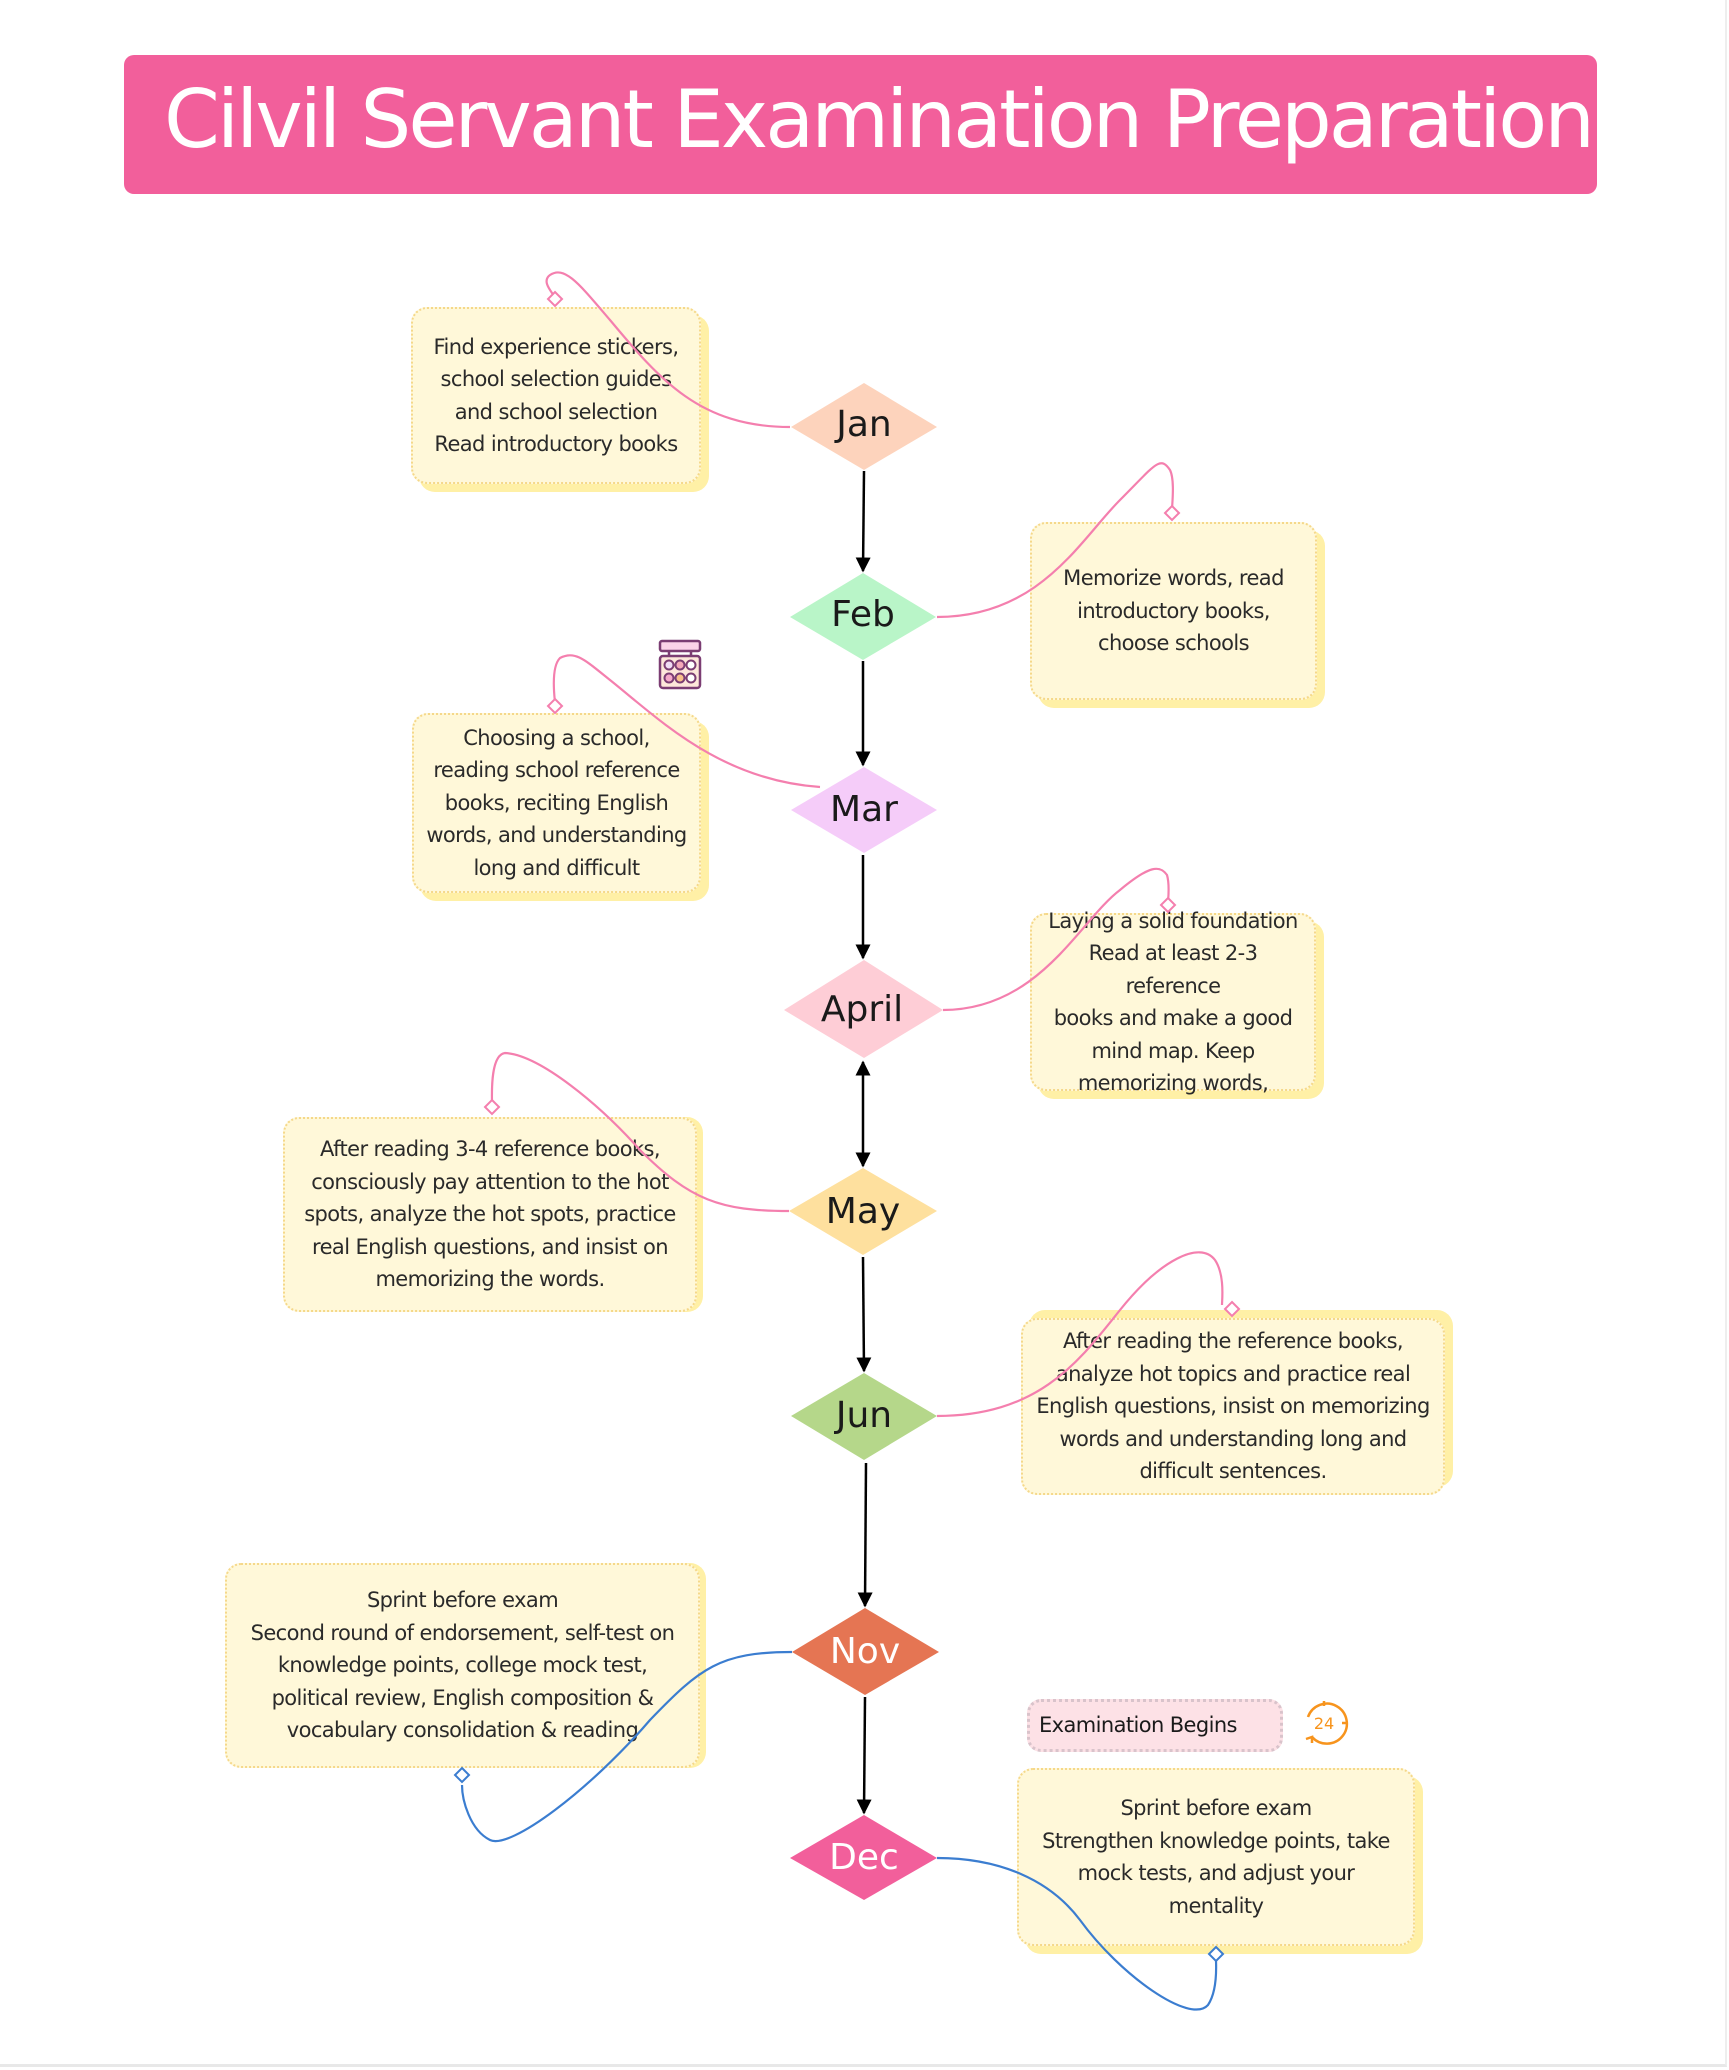 This screenshot has width=1729, height=2070. Describe the element at coordinates (864, 424) in the screenshot. I see `month-label-jan: Jan` at that location.